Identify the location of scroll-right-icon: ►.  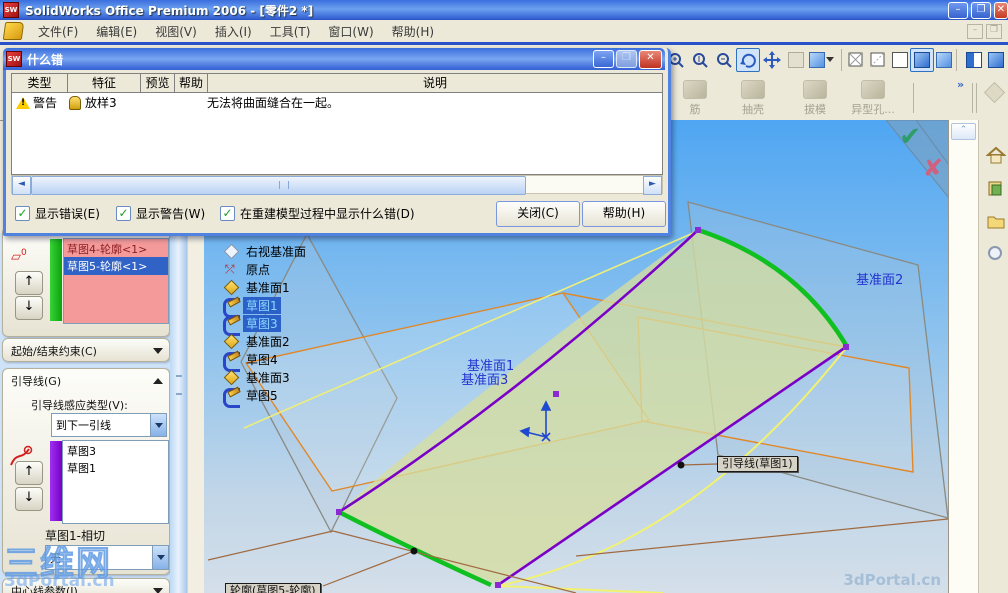
(652, 185).